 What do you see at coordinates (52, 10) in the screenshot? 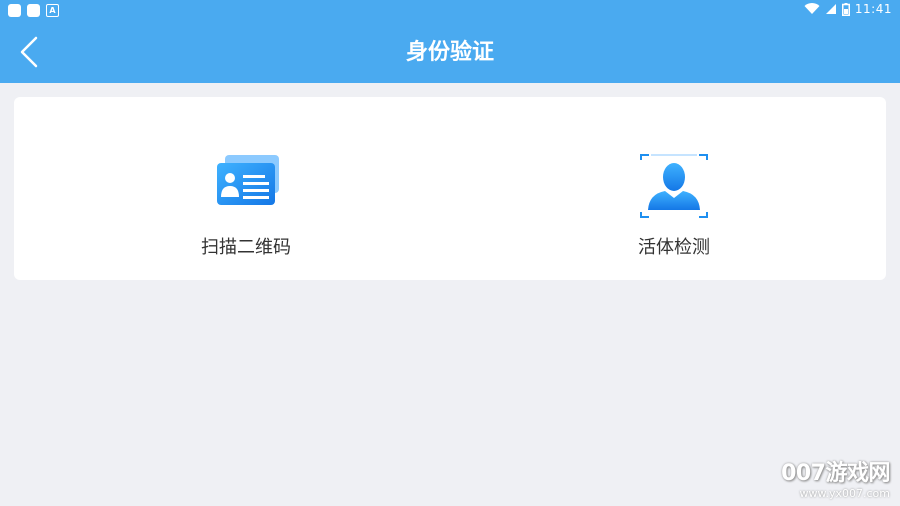
I see `app-notification-icon: A` at bounding box center [52, 10].